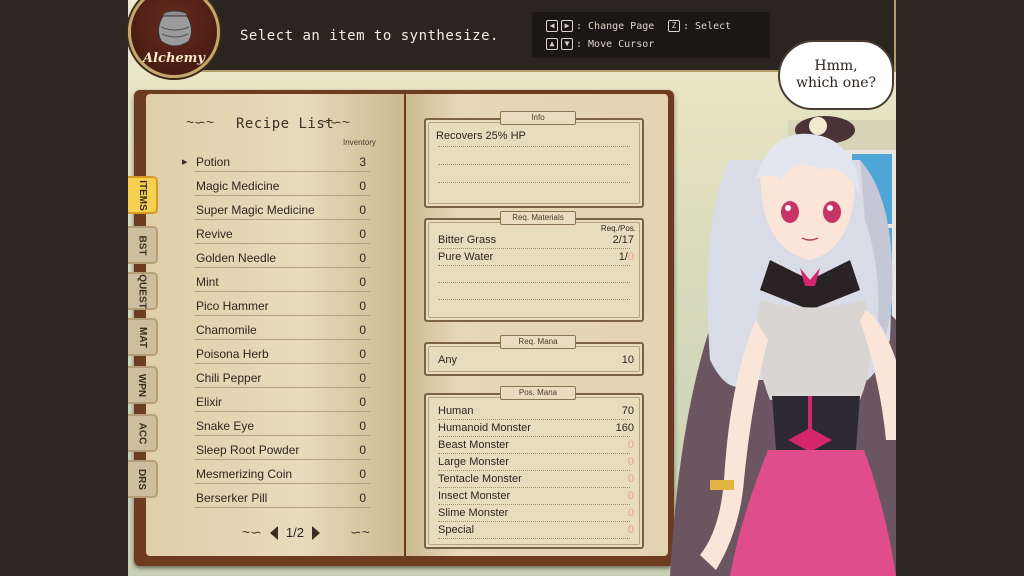 The image size is (1024, 576). Describe the element at coordinates (707, 26) in the screenshot. I see `control-label: : Select` at that location.